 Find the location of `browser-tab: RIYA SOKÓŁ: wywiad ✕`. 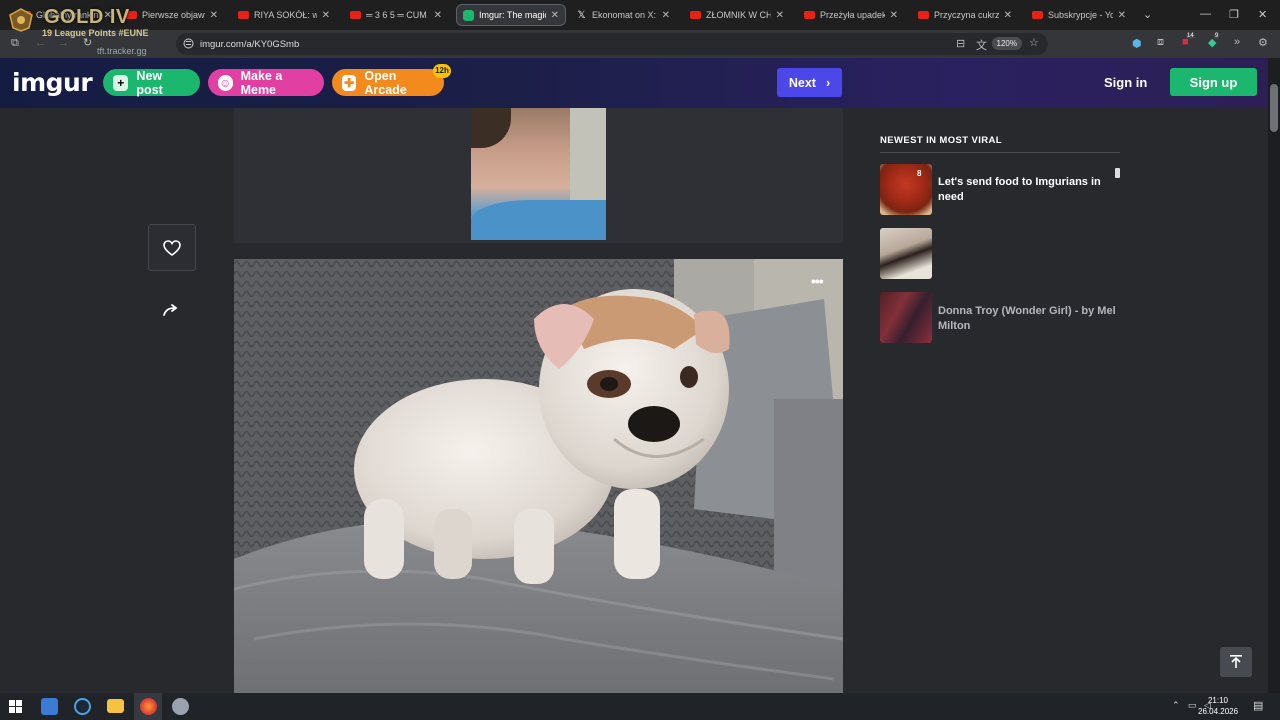

browser-tab: RIYA SOKÓŁ: wywiad ✕ is located at coordinates (284, 15).